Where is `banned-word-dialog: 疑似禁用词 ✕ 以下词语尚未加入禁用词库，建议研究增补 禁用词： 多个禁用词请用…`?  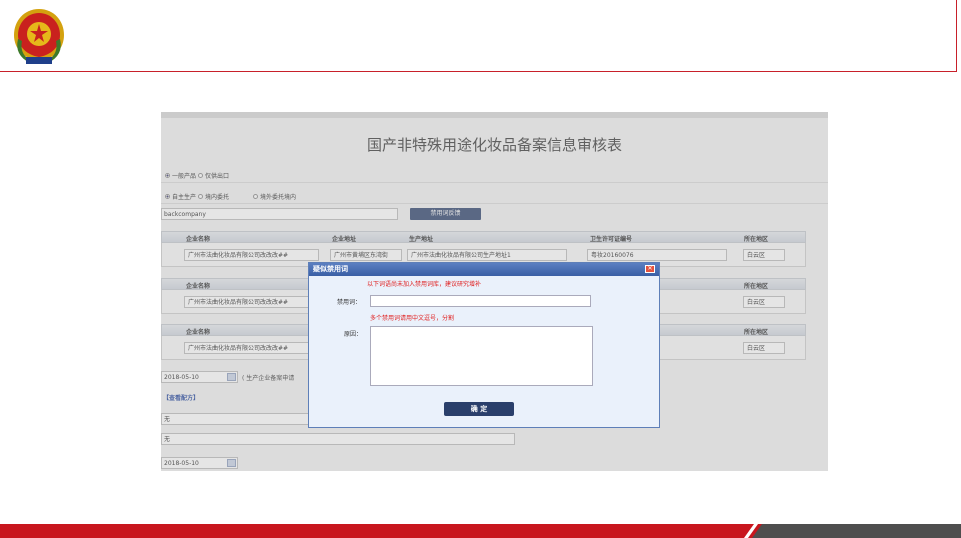
banned-word-dialog: 疑似禁用词 ✕ 以下词语尚未加入禁用词库，建议研究增补 禁用词： 多个禁用词请用… is located at coordinates (484, 345).